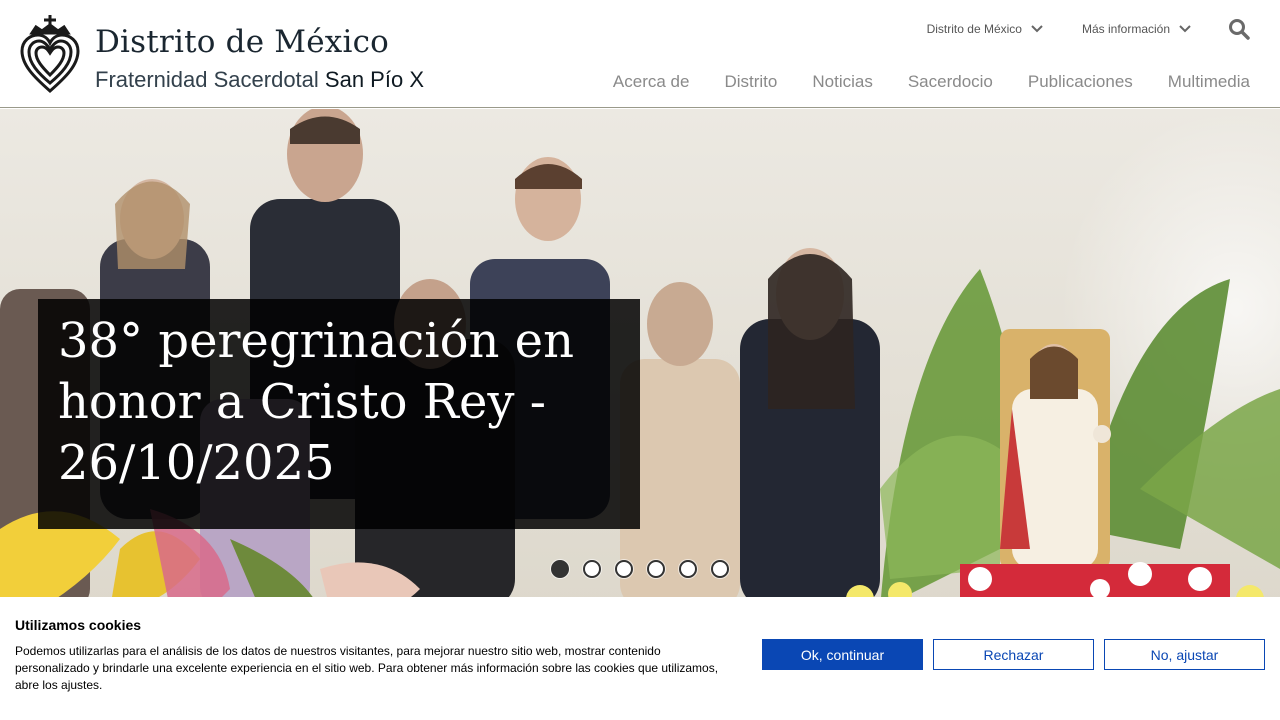 The width and height of the screenshot is (1280, 720). I want to click on site-title: Distrito de México, so click(242, 42).